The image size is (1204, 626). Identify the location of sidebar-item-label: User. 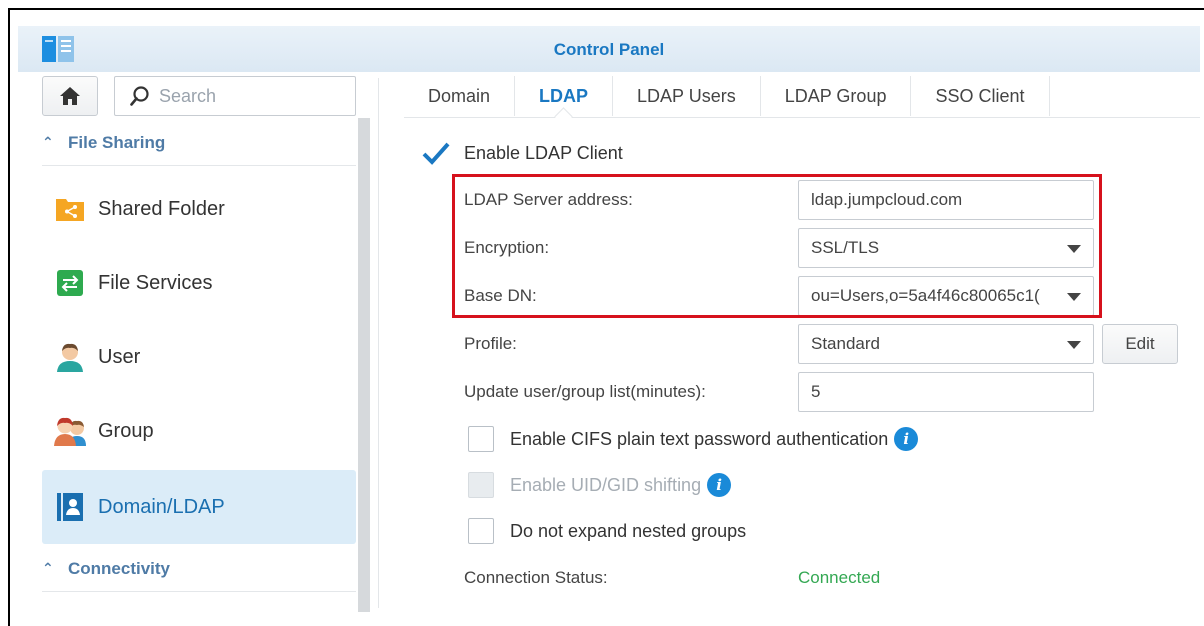
(119, 356).